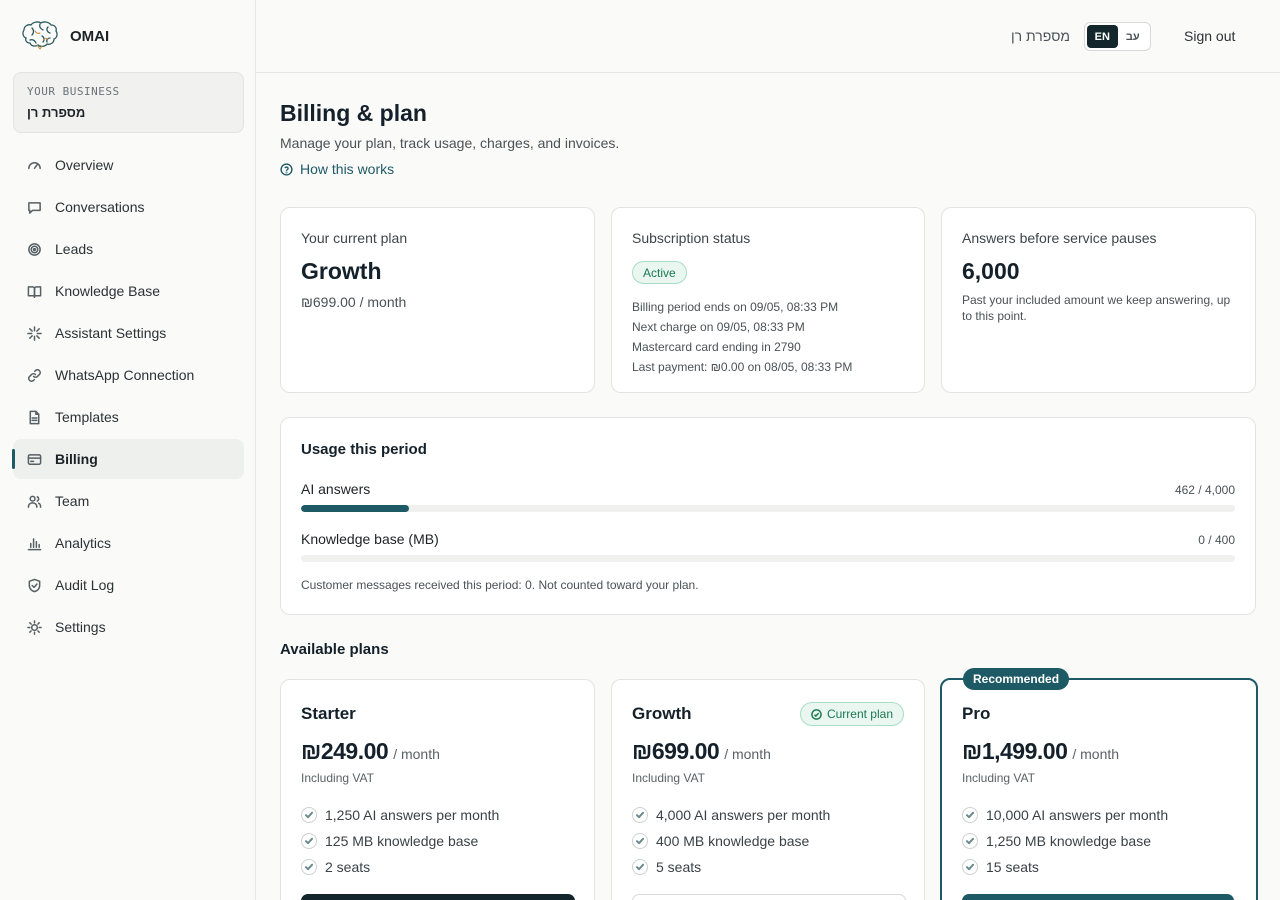  Describe the element at coordinates (34, 375) in the screenshot. I see `link-icon` at that location.